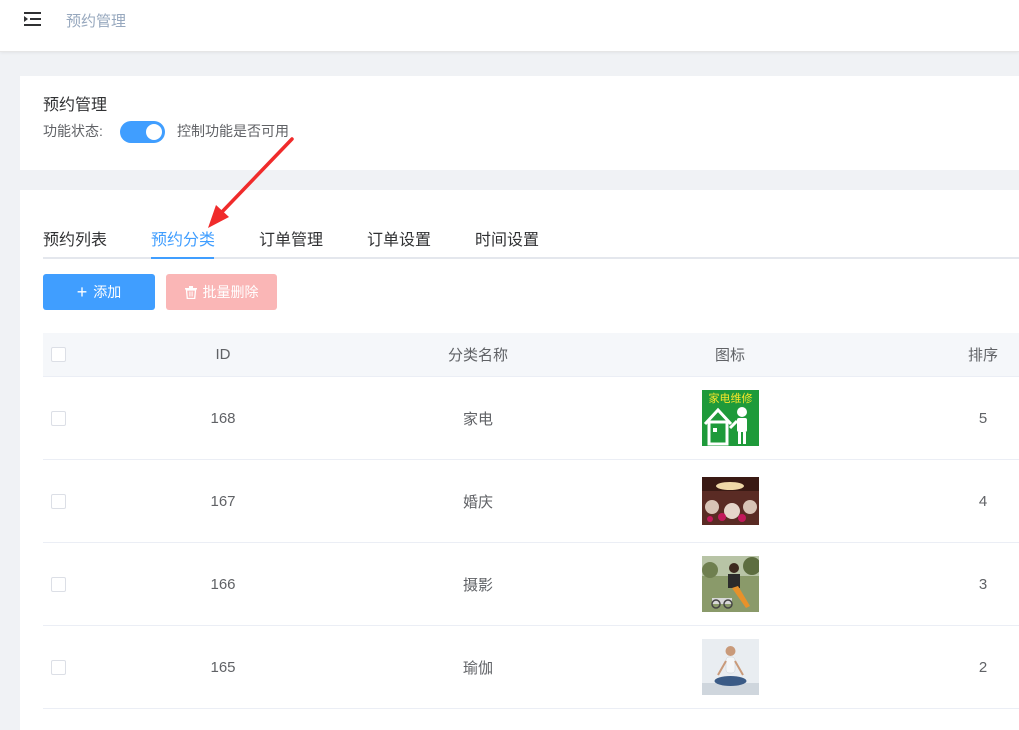 The width and height of the screenshot is (1019, 730). I want to click on add-button-label: 添加, so click(107, 292).